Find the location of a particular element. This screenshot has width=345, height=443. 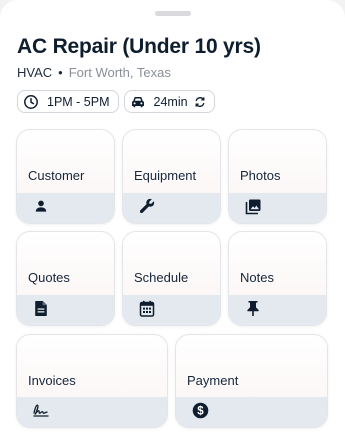

person-icon is located at coordinates (41, 206).